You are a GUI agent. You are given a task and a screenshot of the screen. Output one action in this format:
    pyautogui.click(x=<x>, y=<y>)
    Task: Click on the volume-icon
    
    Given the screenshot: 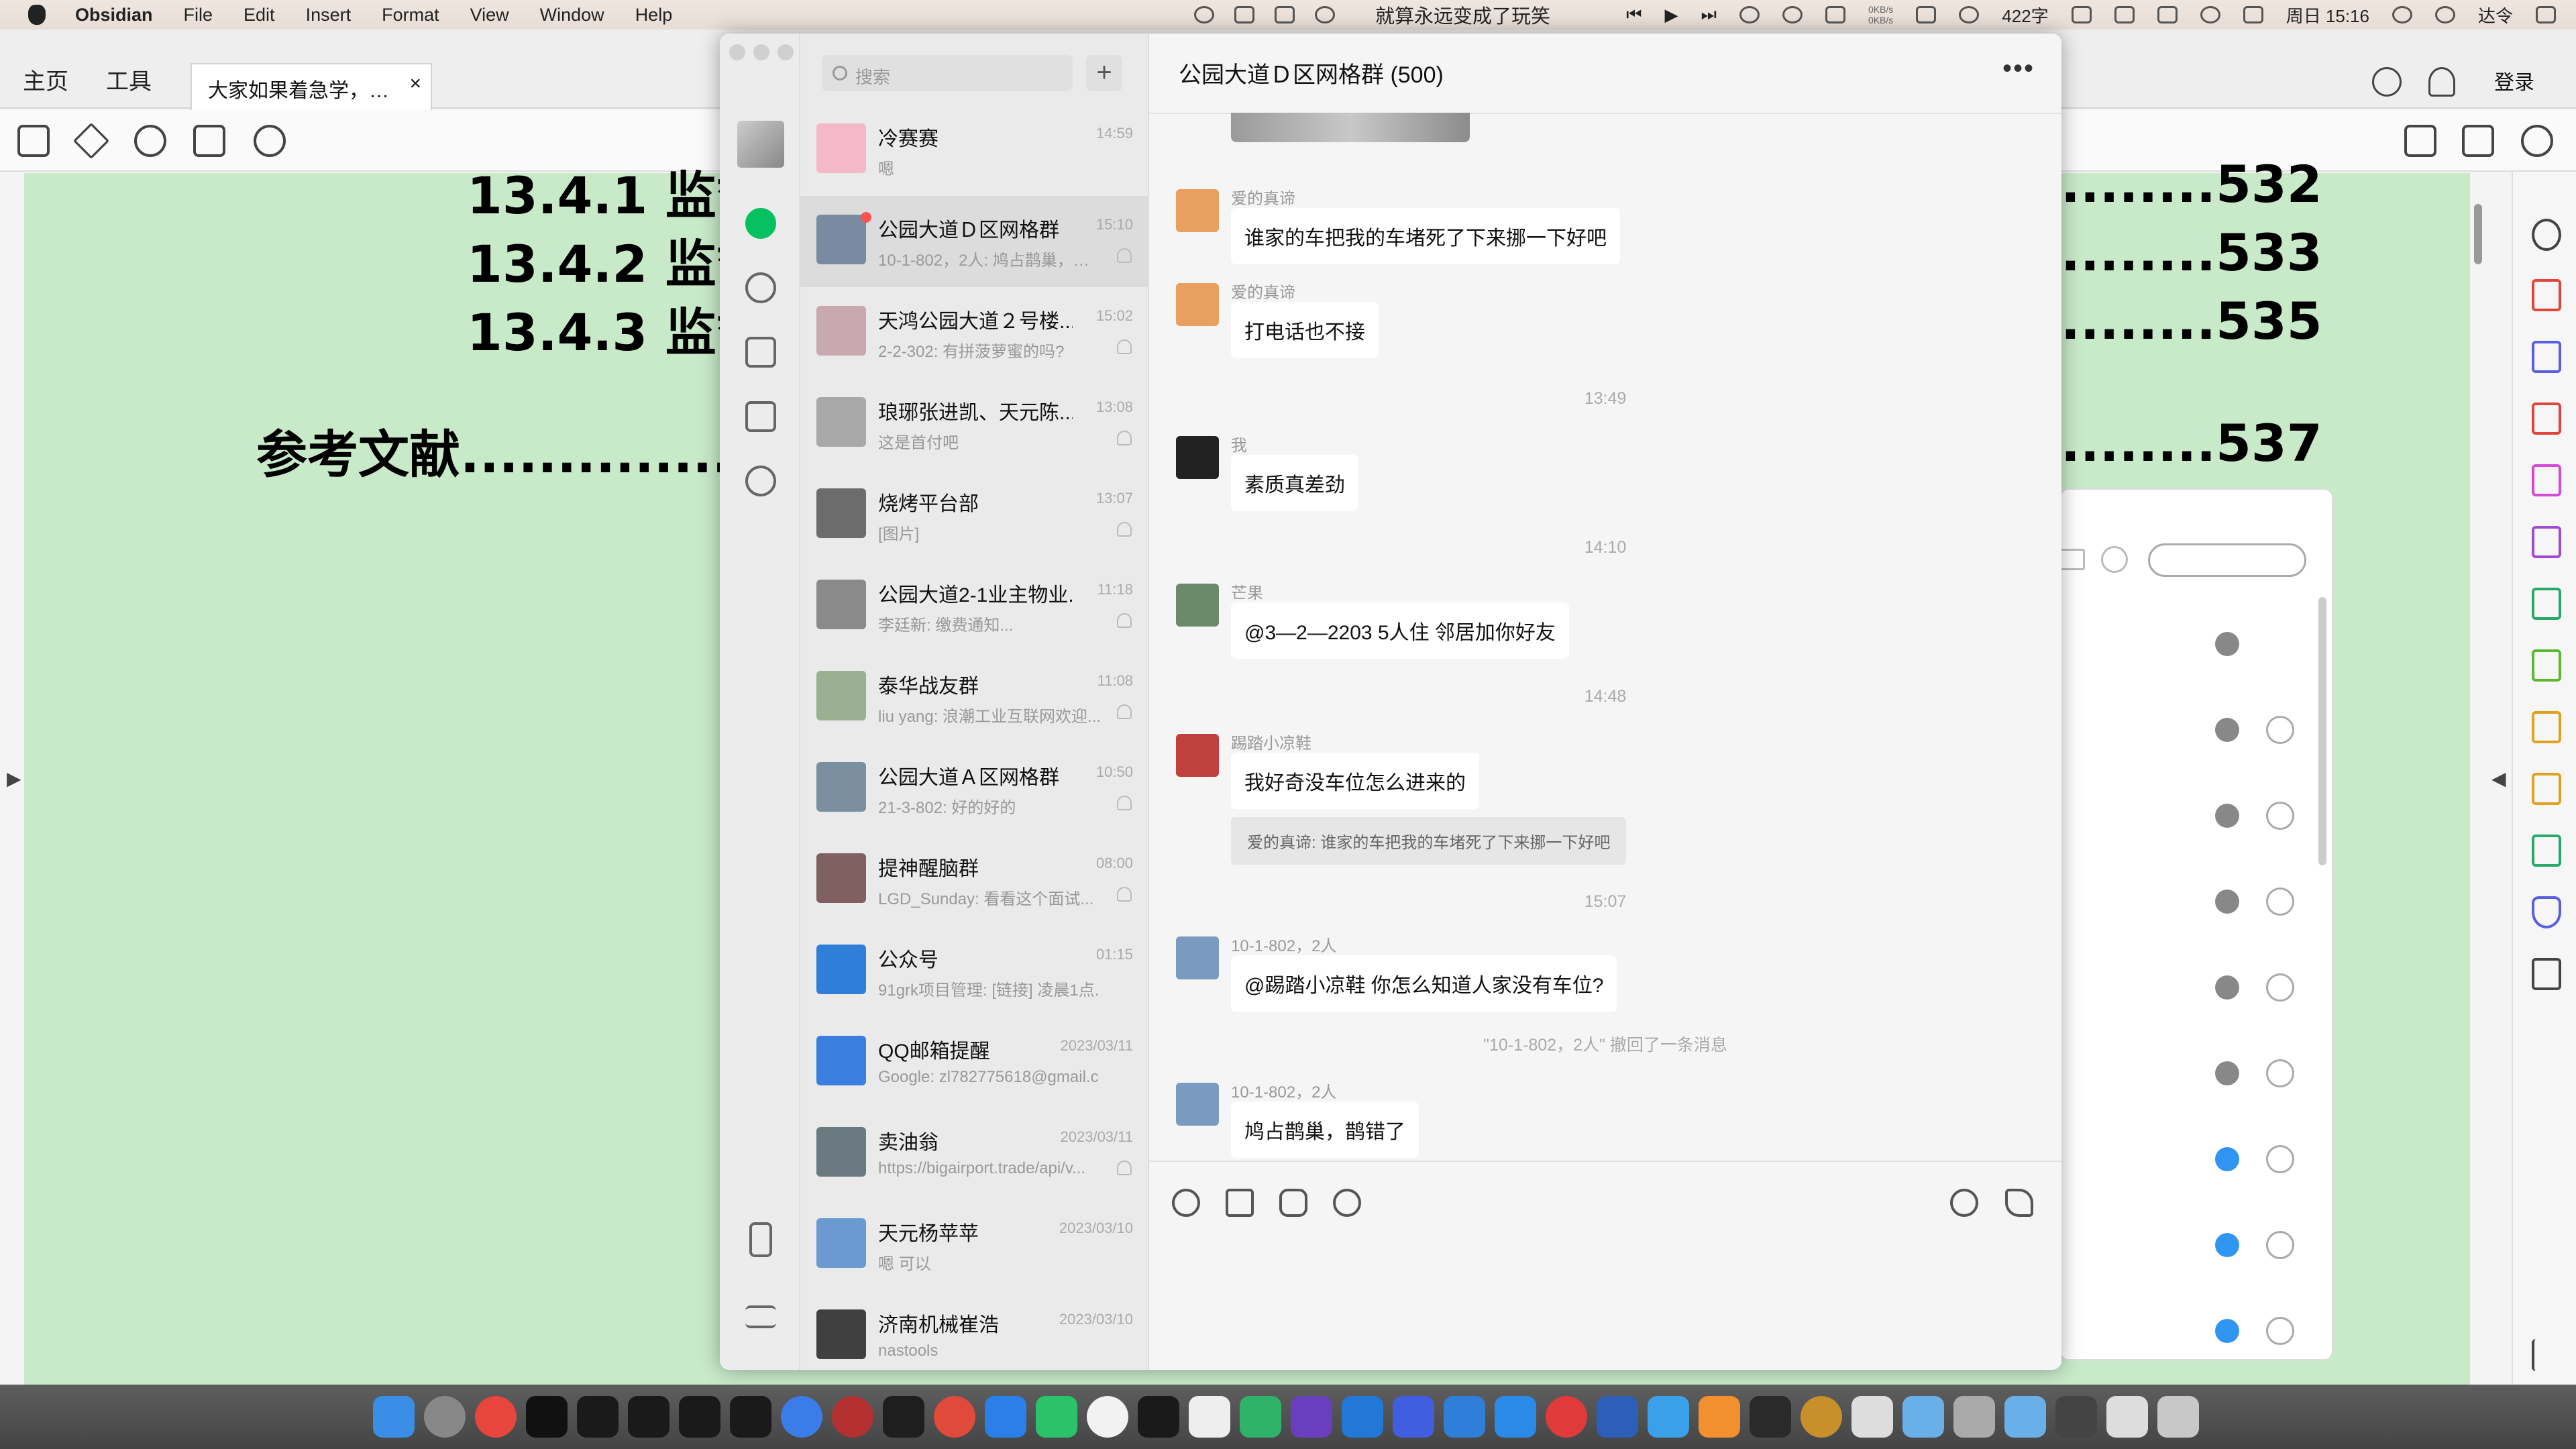 What is the action you would take?
    pyautogui.click(x=2253, y=14)
    